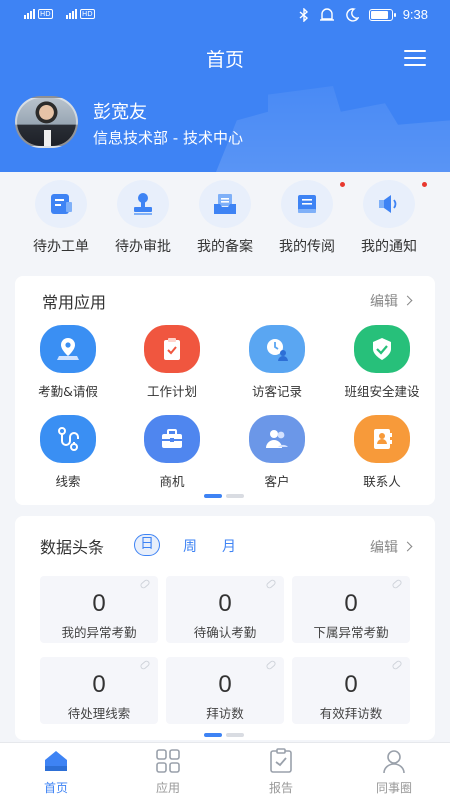  Describe the element at coordinates (224, 60) in the screenshot. I see `page-title: 首页` at that location.